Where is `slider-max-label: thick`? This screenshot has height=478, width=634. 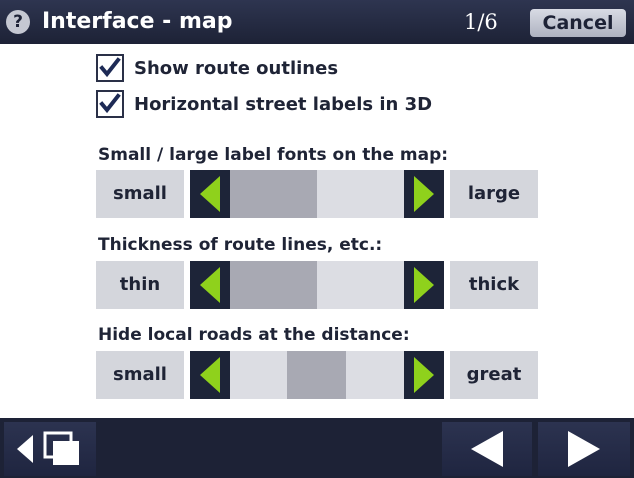 slider-max-label: thick is located at coordinates (494, 285).